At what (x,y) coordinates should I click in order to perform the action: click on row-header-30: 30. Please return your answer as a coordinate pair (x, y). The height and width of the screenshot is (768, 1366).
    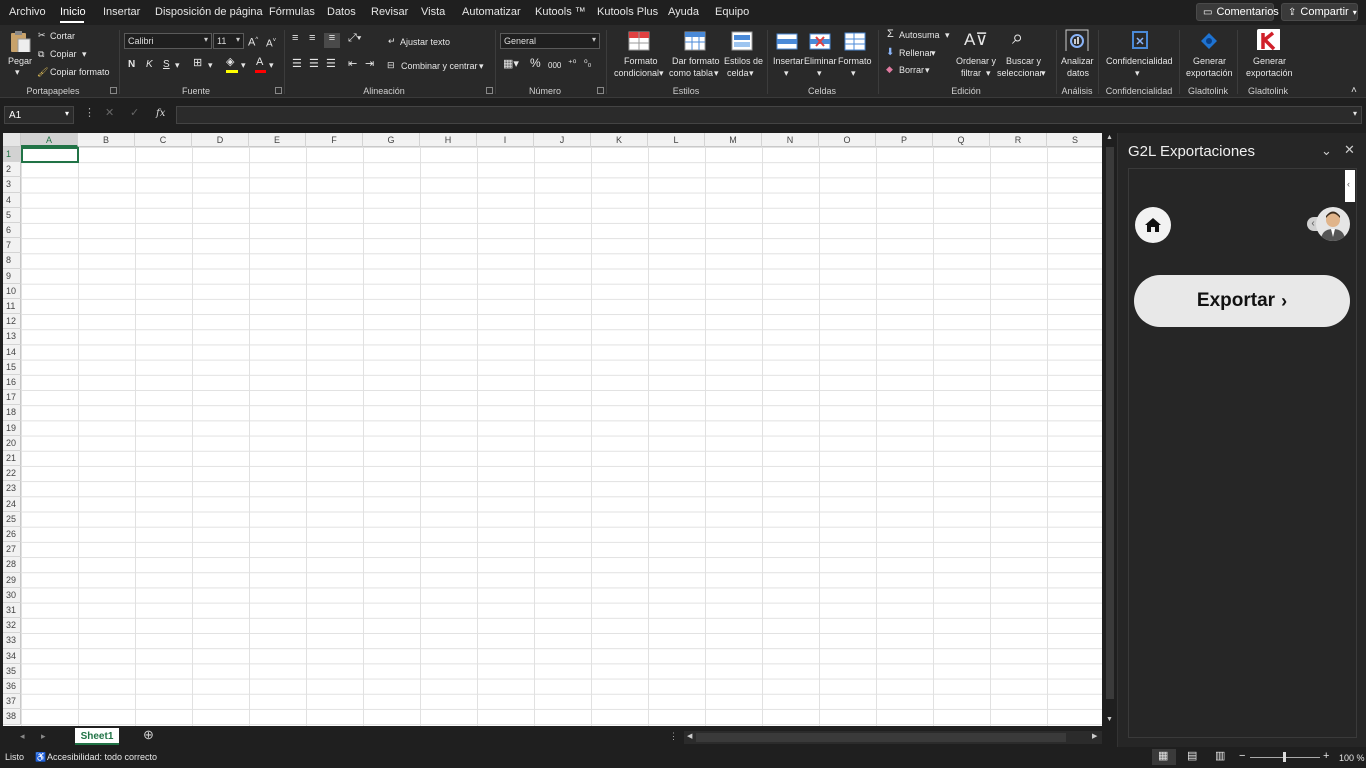
    Looking at the image, I should click on (12, 595).